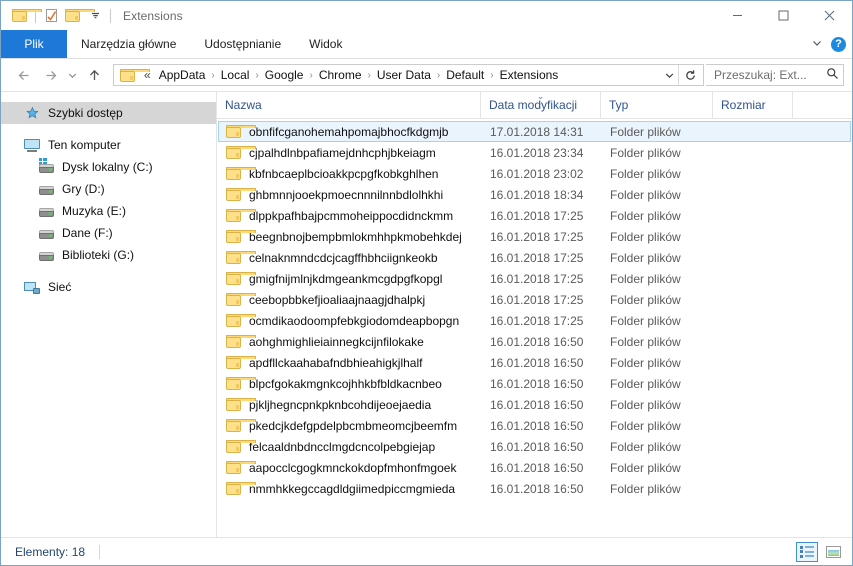 The width and height of the screenshot is (853, 566). I want to click on sidebar-item-szybki-dostep: Szybki dostęp, so click(108, 113).